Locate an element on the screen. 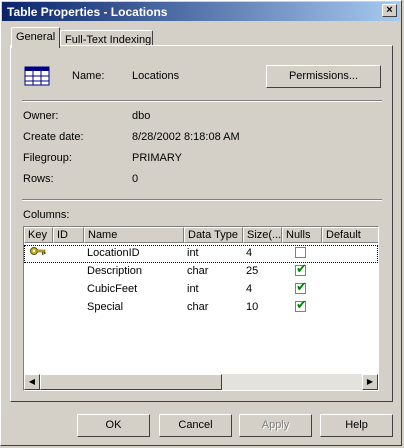  col-header-default: Default is located at coordinates (350, 235).